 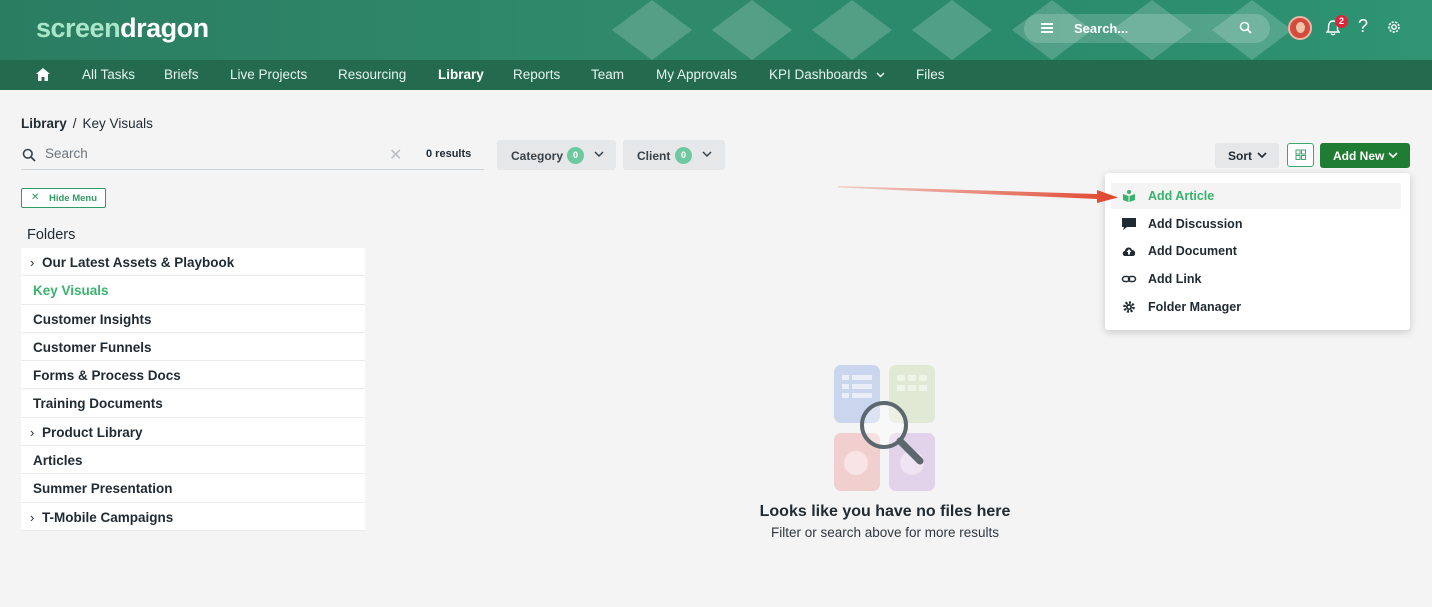 What do you see at coordinates (1047, 28) in the screenshot?
I see `menu-icon` at bounding box center [1047, 28].